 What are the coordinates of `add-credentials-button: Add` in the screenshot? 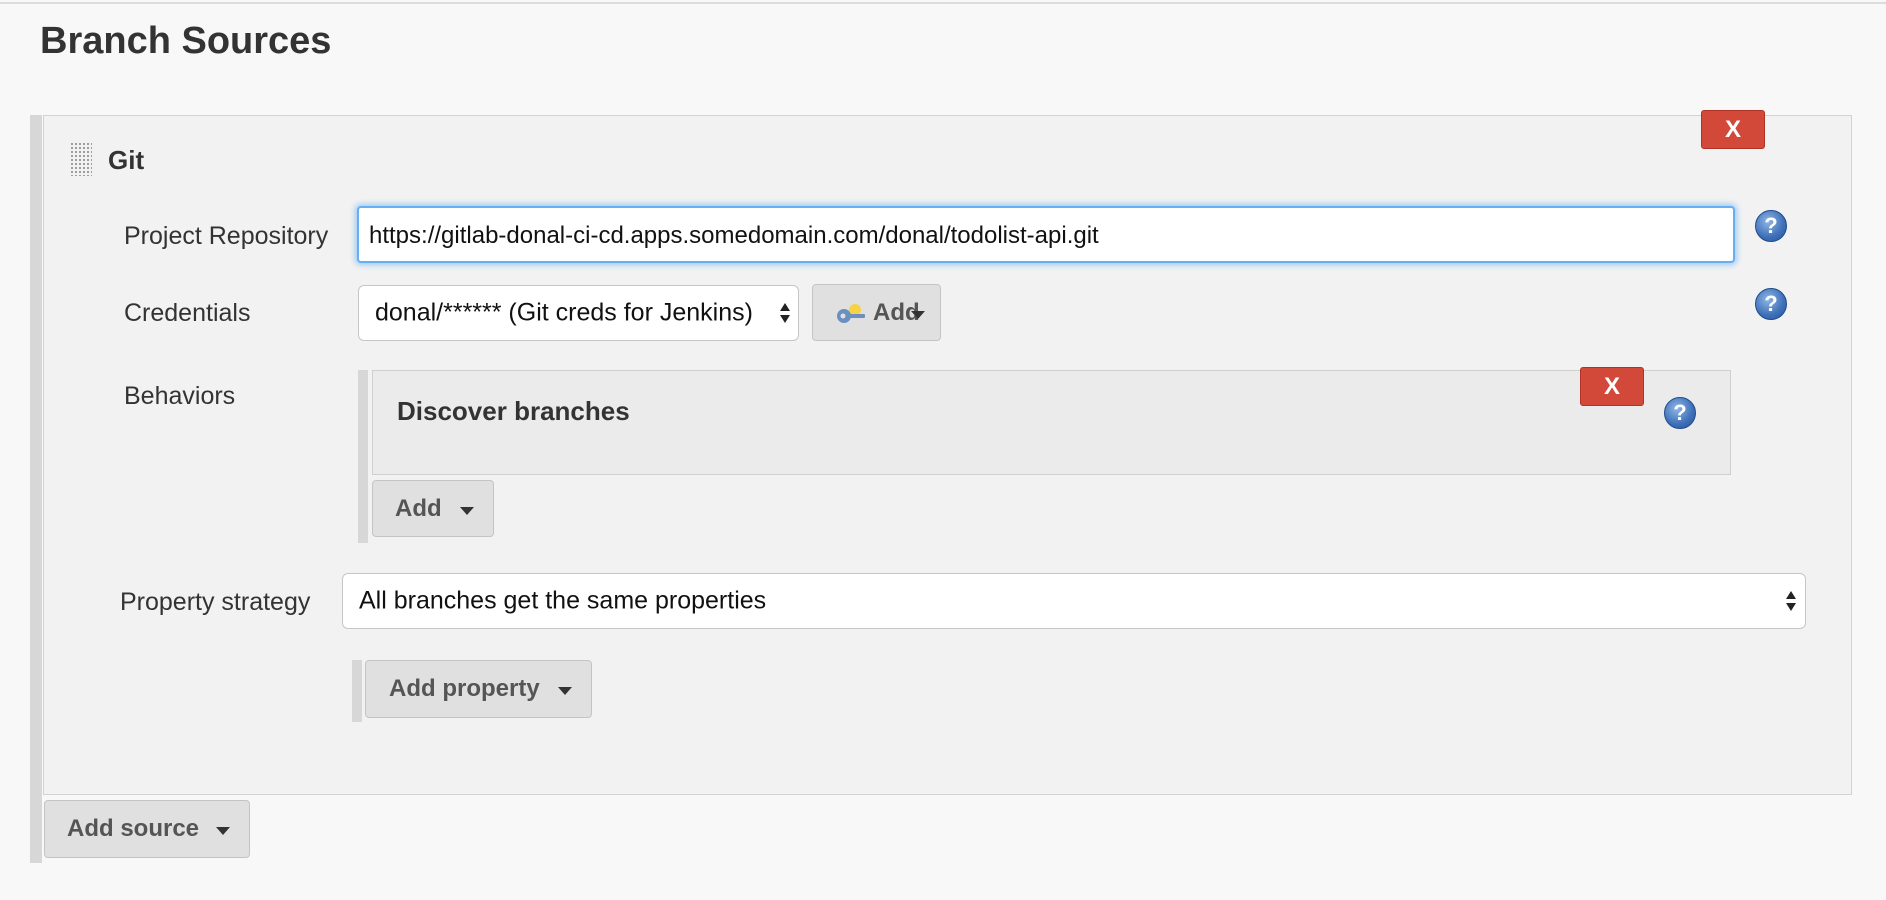 It's located at (876, 312).